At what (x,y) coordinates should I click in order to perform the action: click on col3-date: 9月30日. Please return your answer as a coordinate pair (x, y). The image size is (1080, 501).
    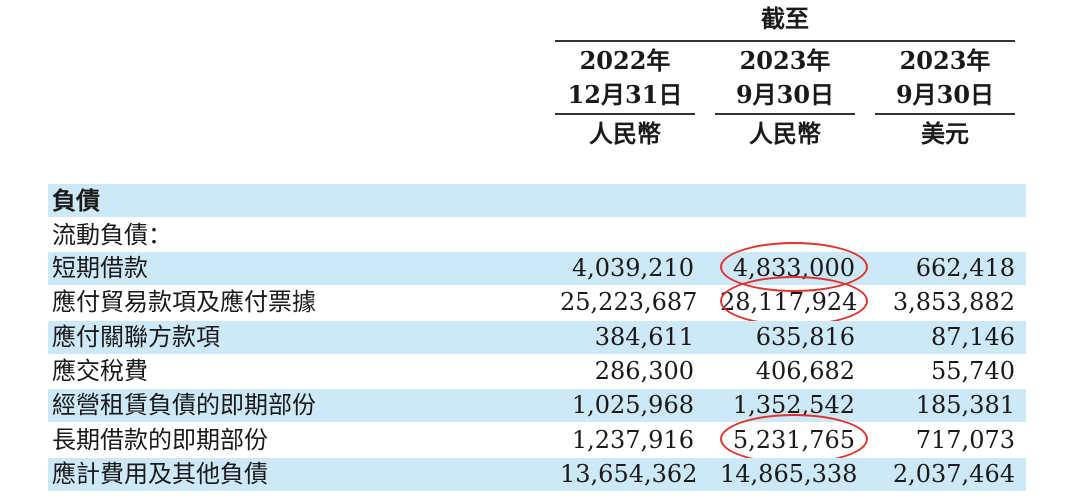
    Looking at the image, I should click on (945, 94).